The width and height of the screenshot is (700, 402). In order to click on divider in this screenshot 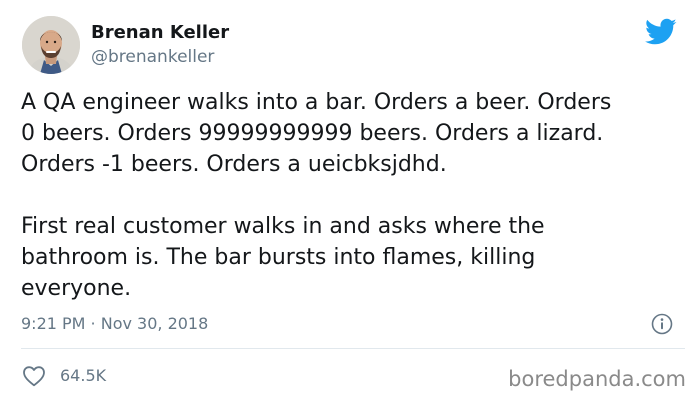, I will do `click(353, 348)`.